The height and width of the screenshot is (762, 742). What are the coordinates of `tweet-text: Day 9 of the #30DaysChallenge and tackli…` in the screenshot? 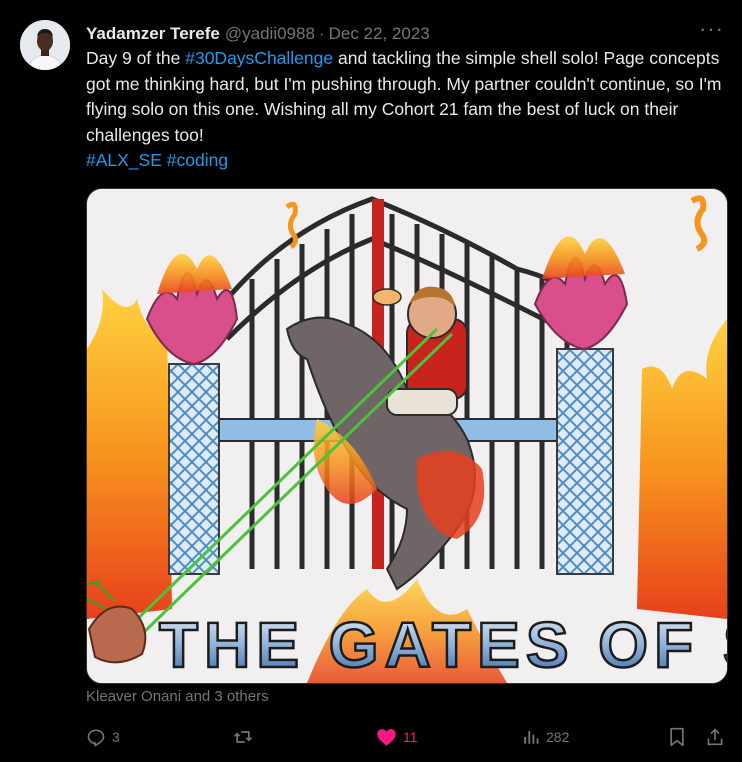 It's located at (406, 110).